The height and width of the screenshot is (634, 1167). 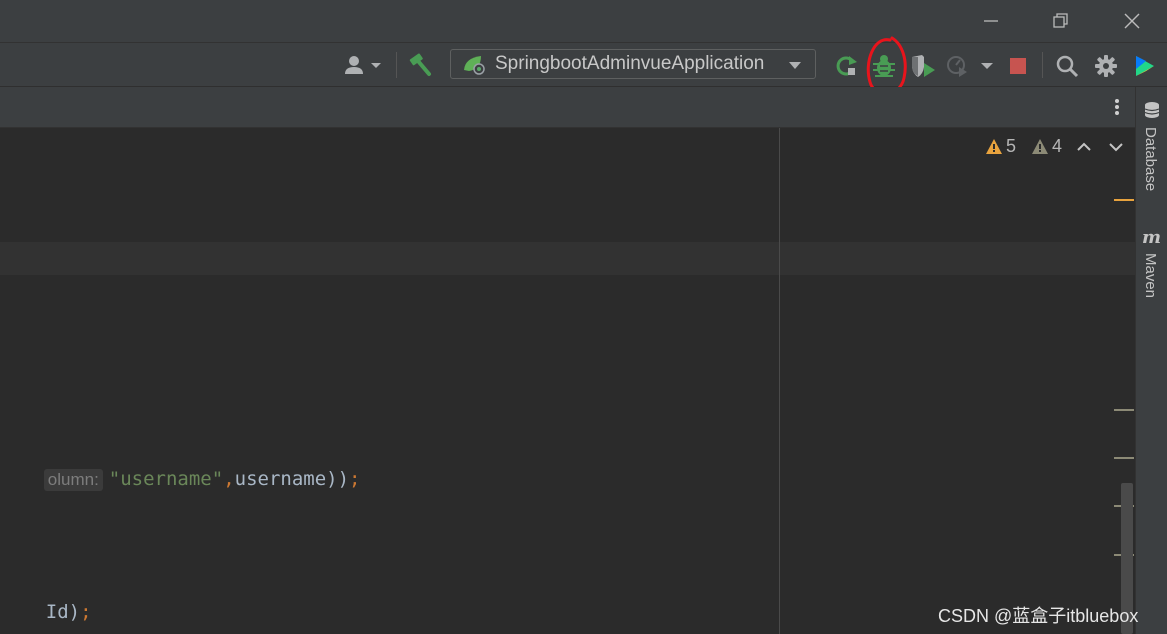 I want to click on minimize-button, so click(x=991, y=21).